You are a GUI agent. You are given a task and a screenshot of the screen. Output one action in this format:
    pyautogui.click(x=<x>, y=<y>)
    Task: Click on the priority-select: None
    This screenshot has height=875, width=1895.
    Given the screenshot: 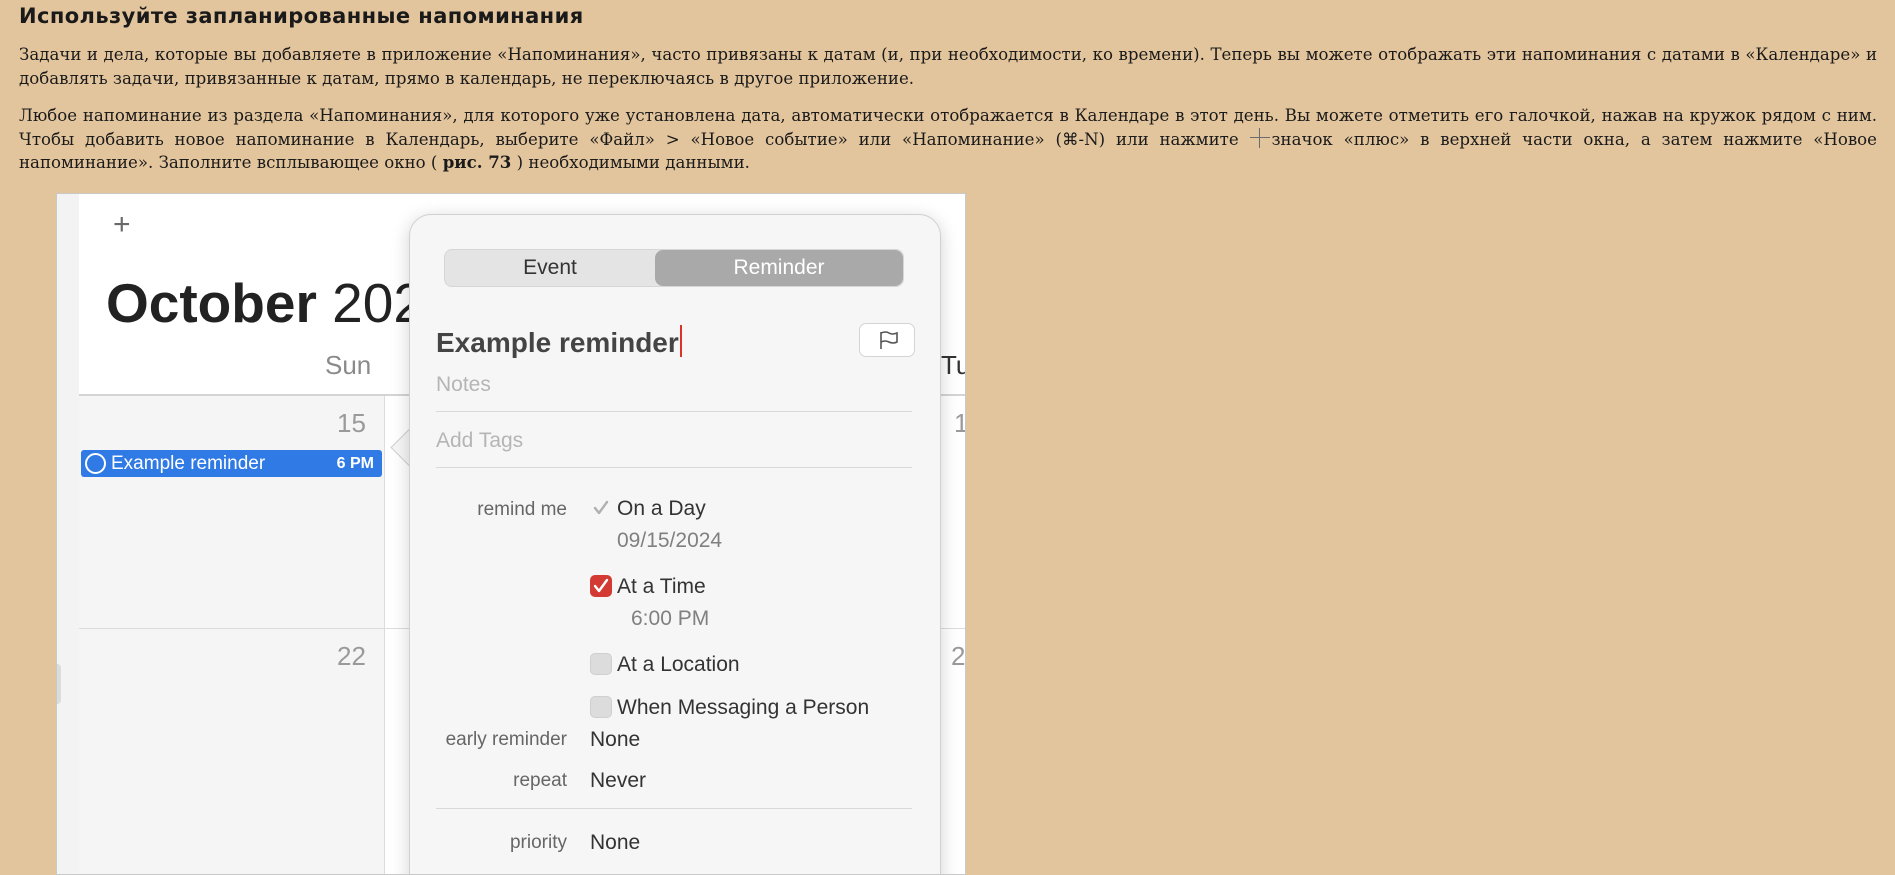 What is the action you would take?
    pyautogui.click(x=615, y=843)
    